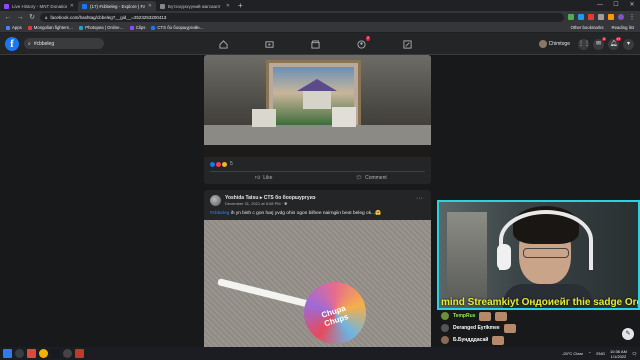 This screenshot has width=640, height=360. I want to click on facebook-logo-icon: f, so click(12, 43).